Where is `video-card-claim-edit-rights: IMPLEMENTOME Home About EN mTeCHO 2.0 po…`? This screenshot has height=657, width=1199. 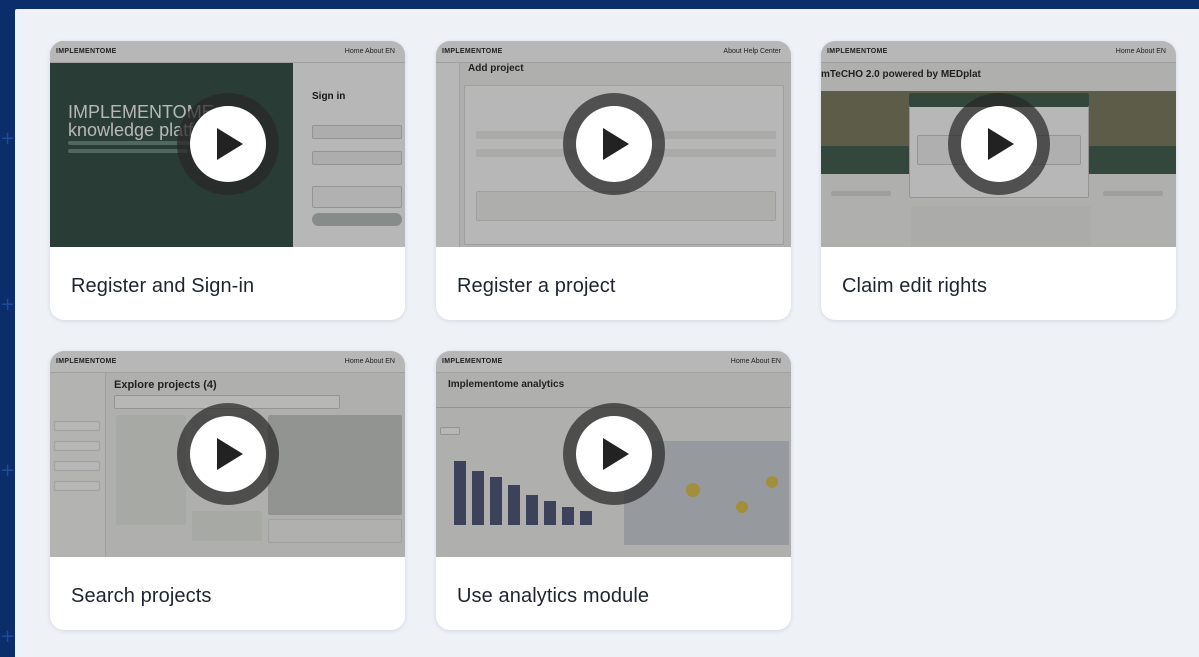
video-card-claim-edit-rights: IMPLEMENTOME Home About EN mTeCHO 2.0 po… is located at coordinates (998, 180).